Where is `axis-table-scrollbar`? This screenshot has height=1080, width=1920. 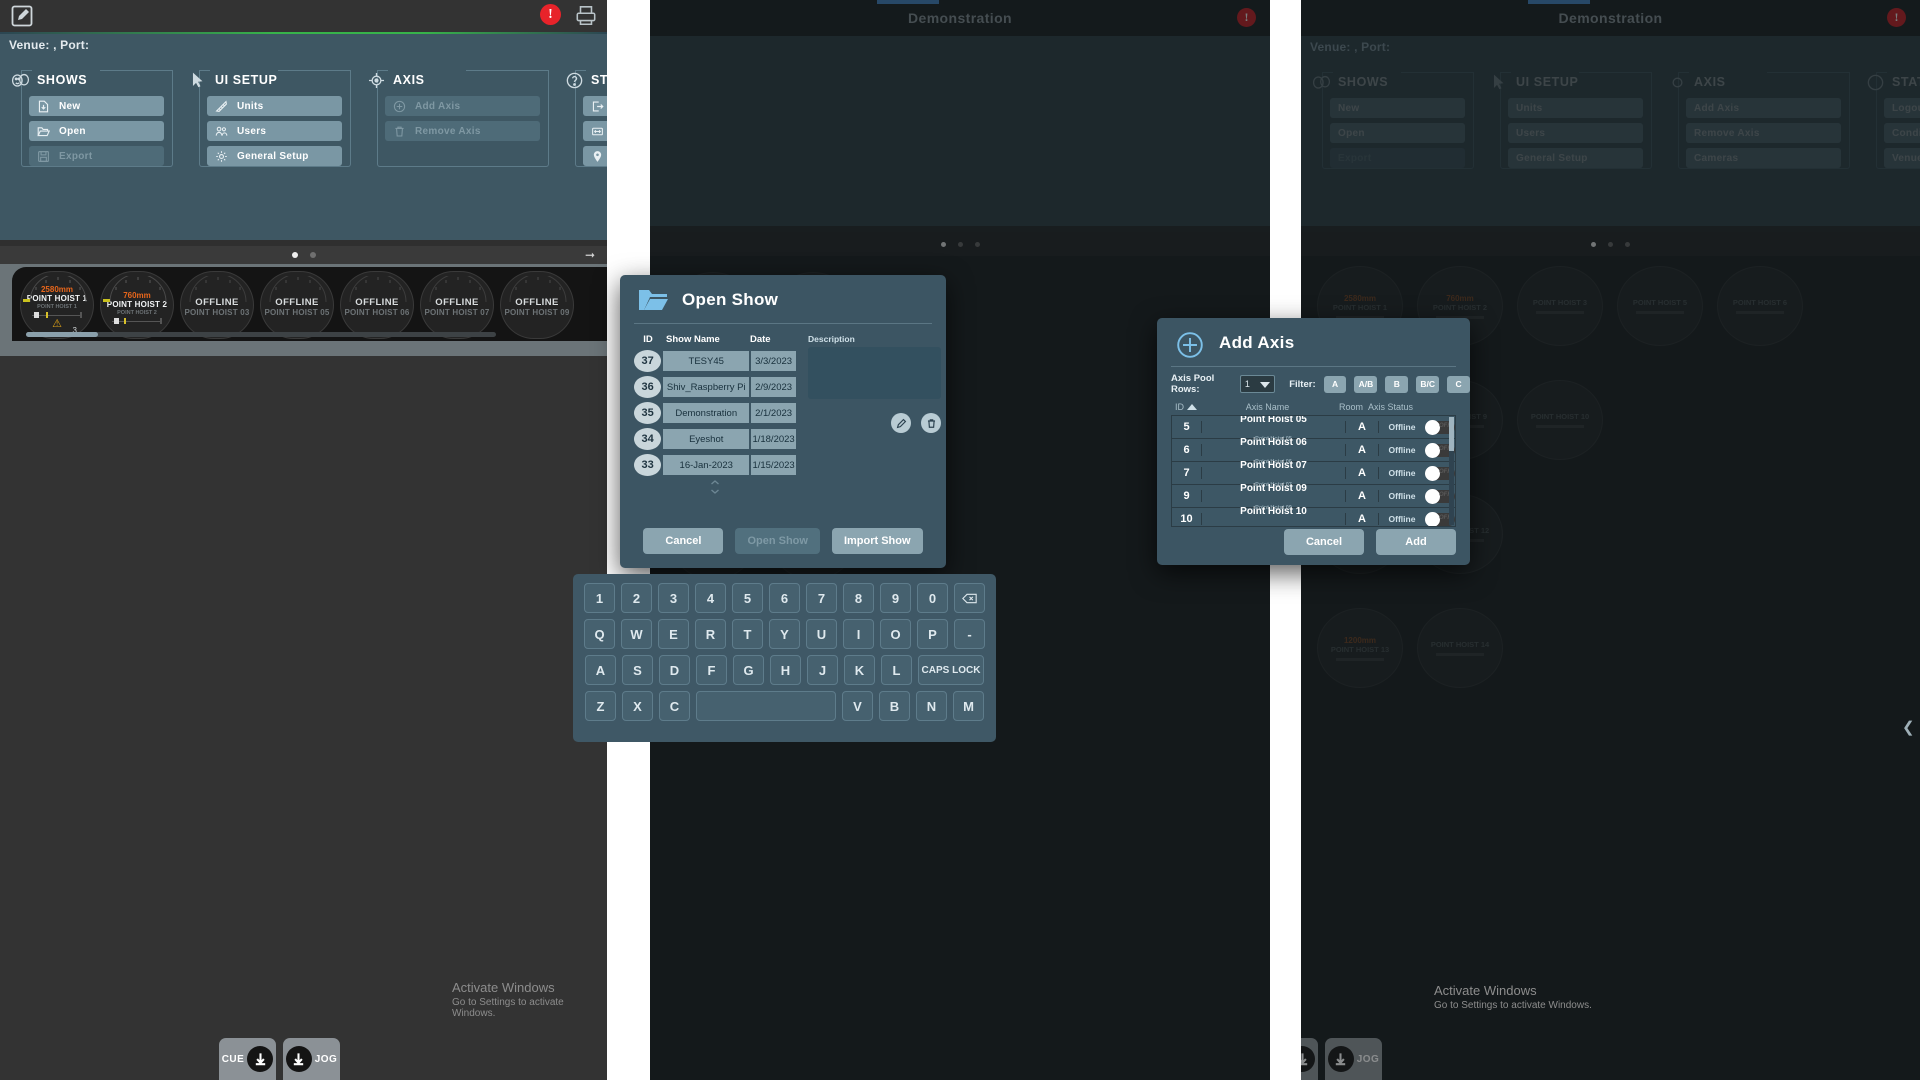
axis-table-scrollbar is located at coordinates (1451, 471).